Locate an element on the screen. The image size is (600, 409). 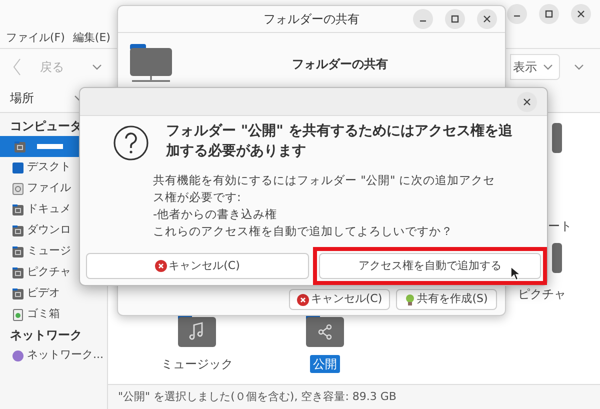
desktop-icon is located at coordinates (18, 168).